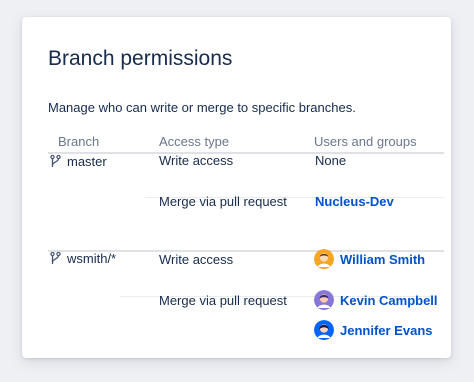  Describe the element at coordinates (386, 330) in the screenshot. I see `user-name: Jennifer Evans` at that location.